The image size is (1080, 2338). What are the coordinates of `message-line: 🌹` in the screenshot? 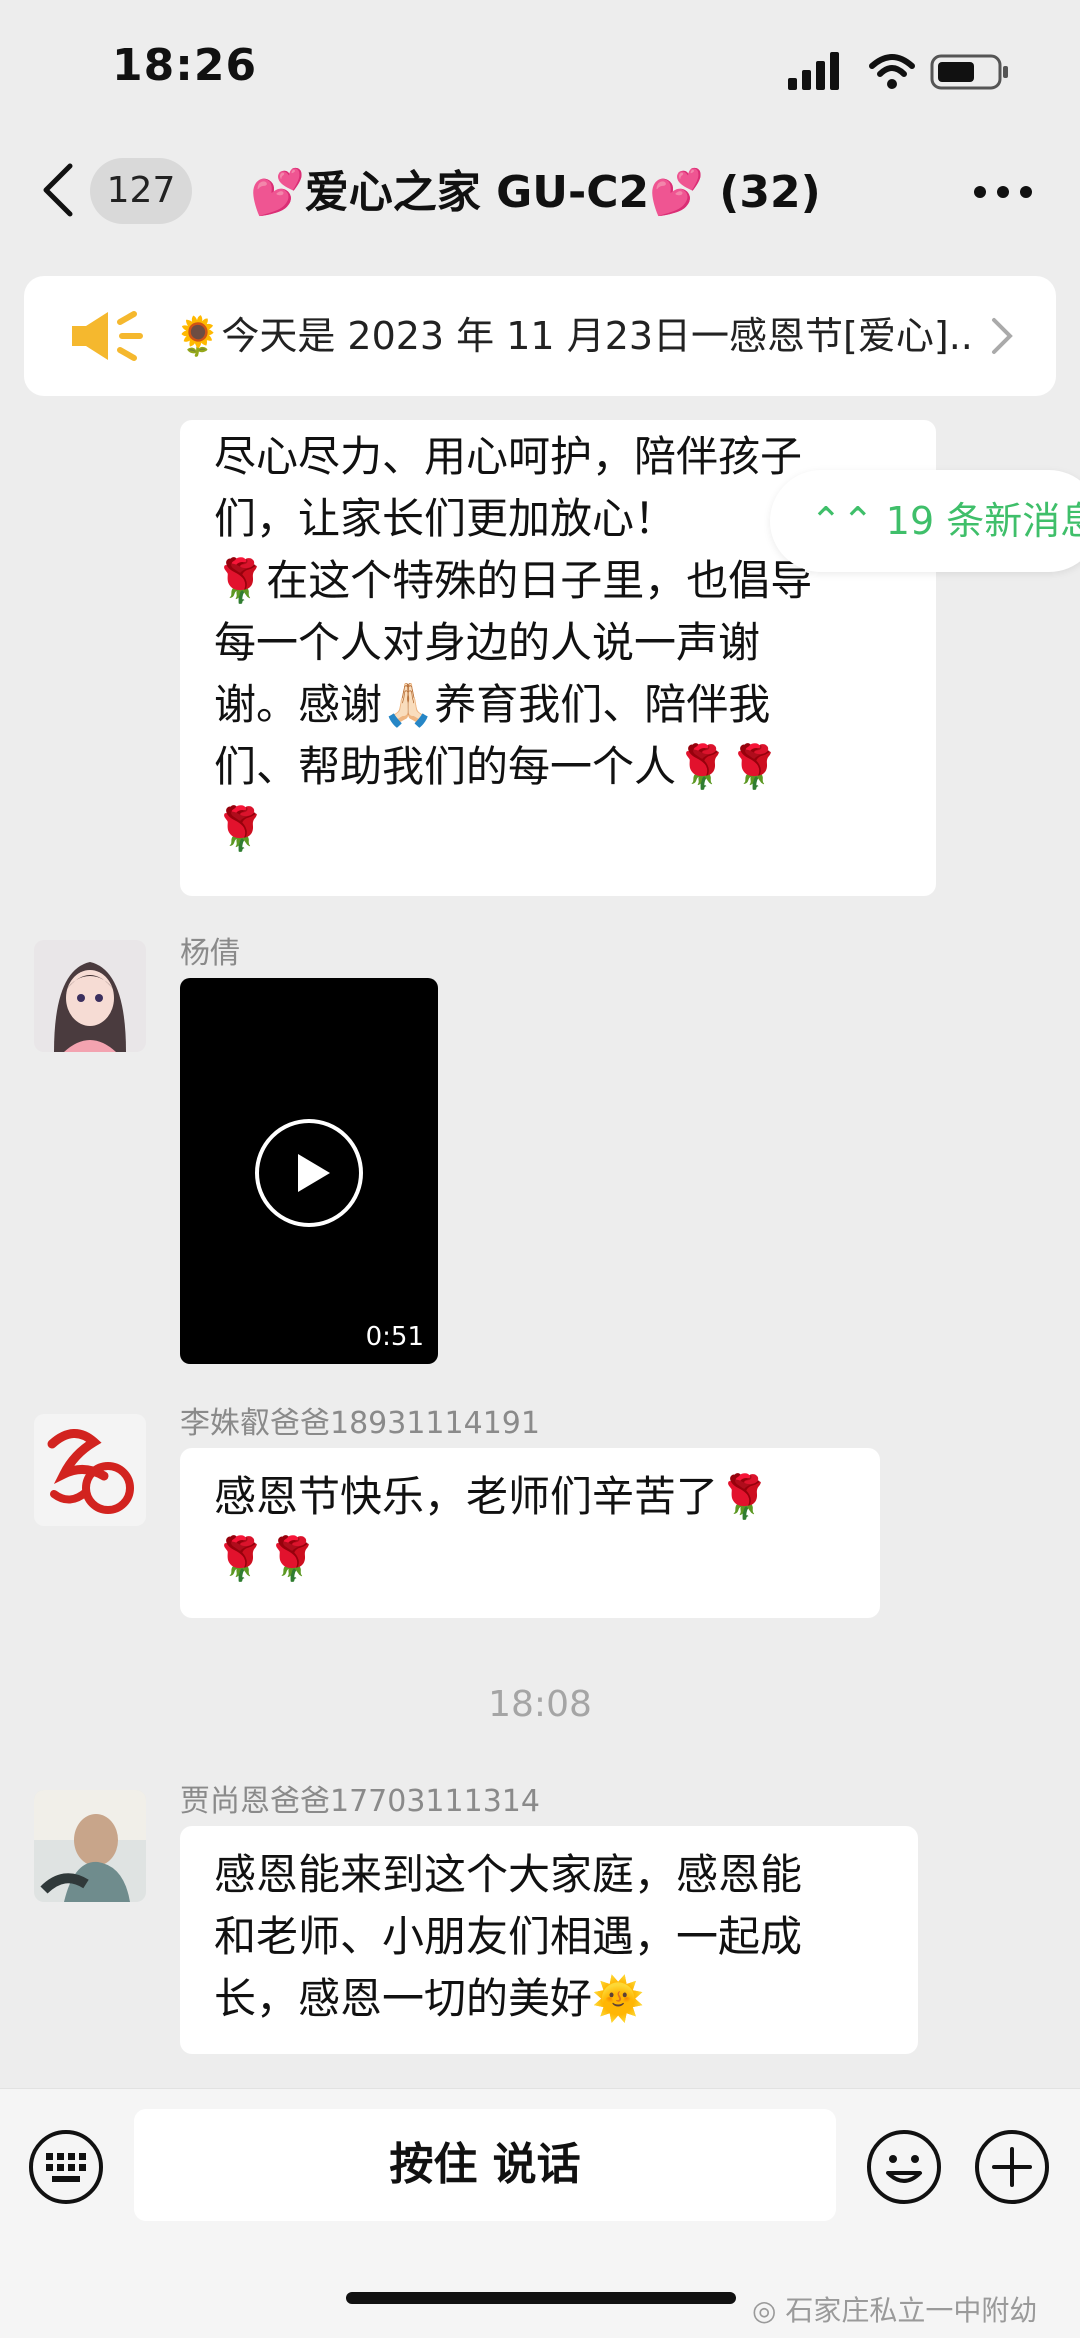 It's located at (240, 828).